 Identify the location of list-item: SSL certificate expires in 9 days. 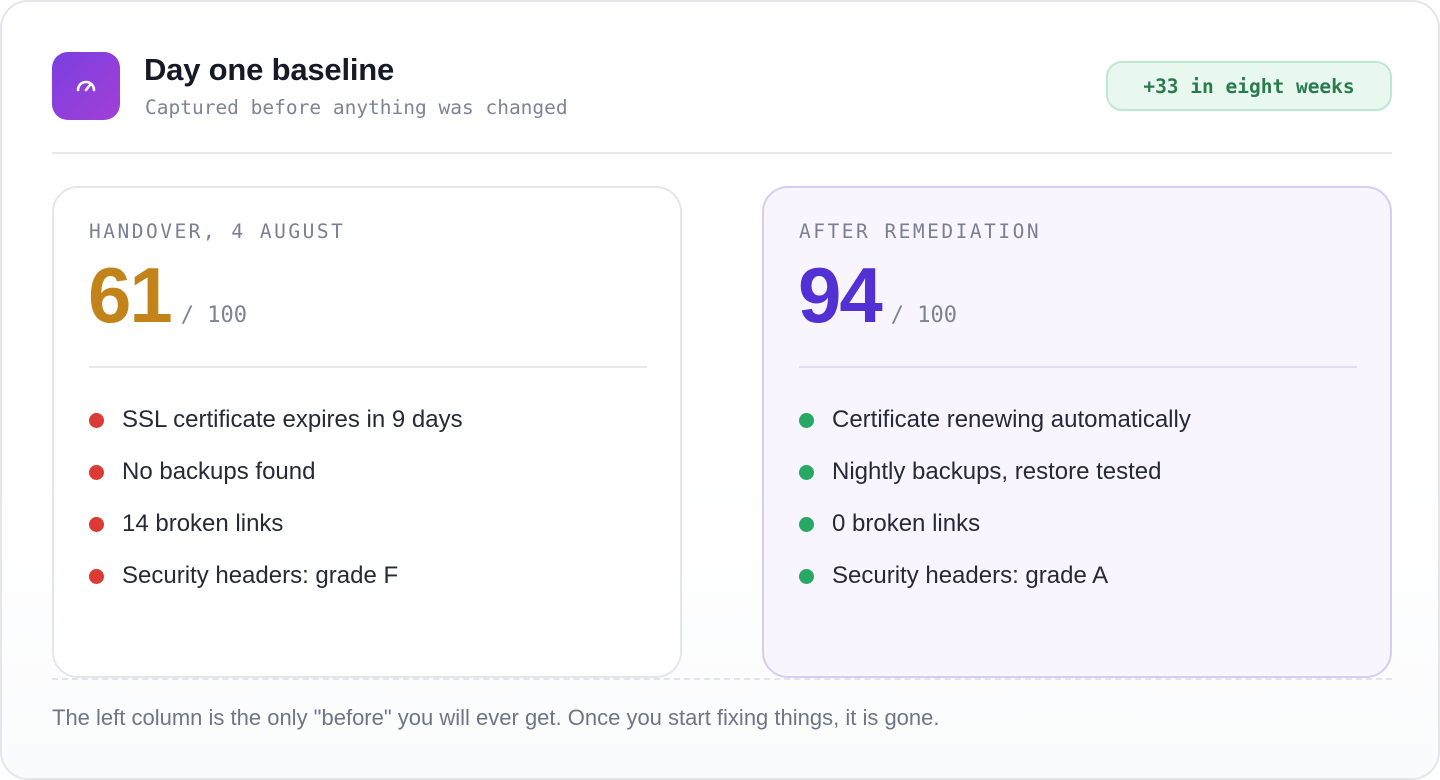
(369, 420).